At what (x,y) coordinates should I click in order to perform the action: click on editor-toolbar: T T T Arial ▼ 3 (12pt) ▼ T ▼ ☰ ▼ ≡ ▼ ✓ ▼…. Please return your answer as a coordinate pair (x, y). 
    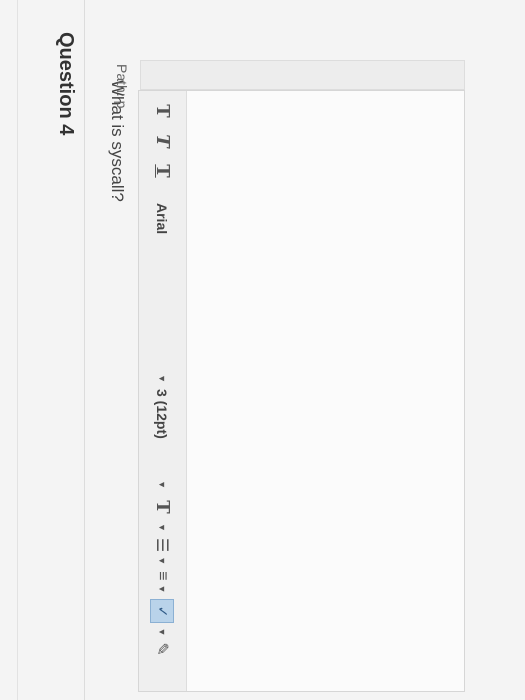
    Looking at the image, I should click on (163, 391).